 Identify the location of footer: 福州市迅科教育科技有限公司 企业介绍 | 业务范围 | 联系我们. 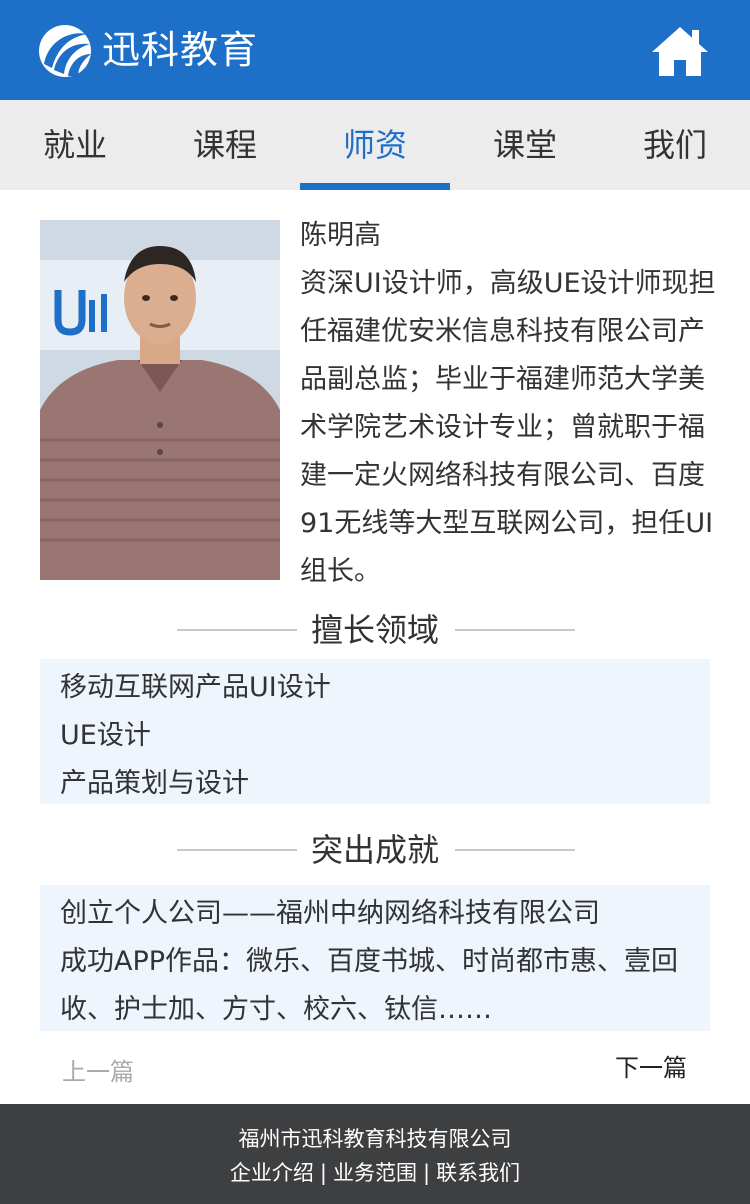
(375, 1154).